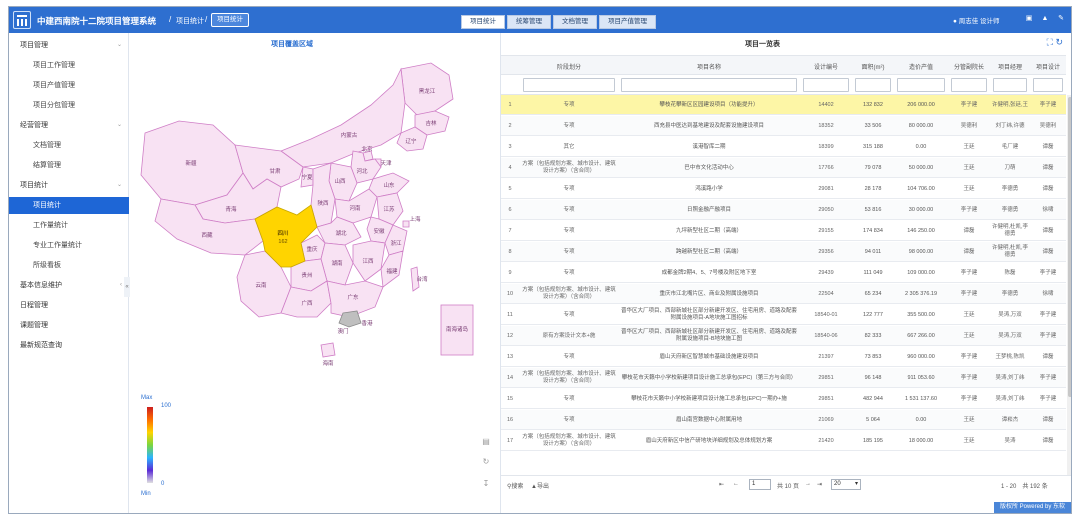 This screenshot has height=520, width=1080. I want to click on cell-area: 111 049, so click(873, 272).